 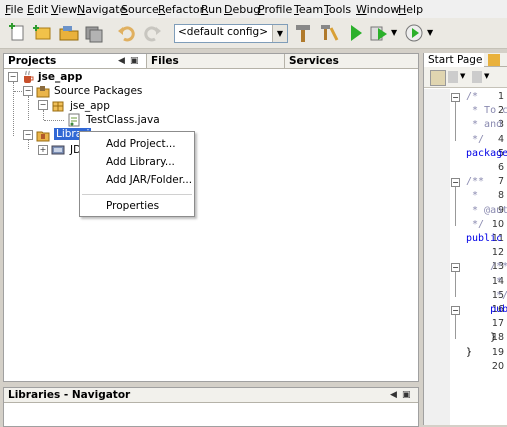 What do you see at coordinates (211, 395) in the screenshot?
I see `tab-navigator: Libraries - Navigator` at bounding box center [211, 395].